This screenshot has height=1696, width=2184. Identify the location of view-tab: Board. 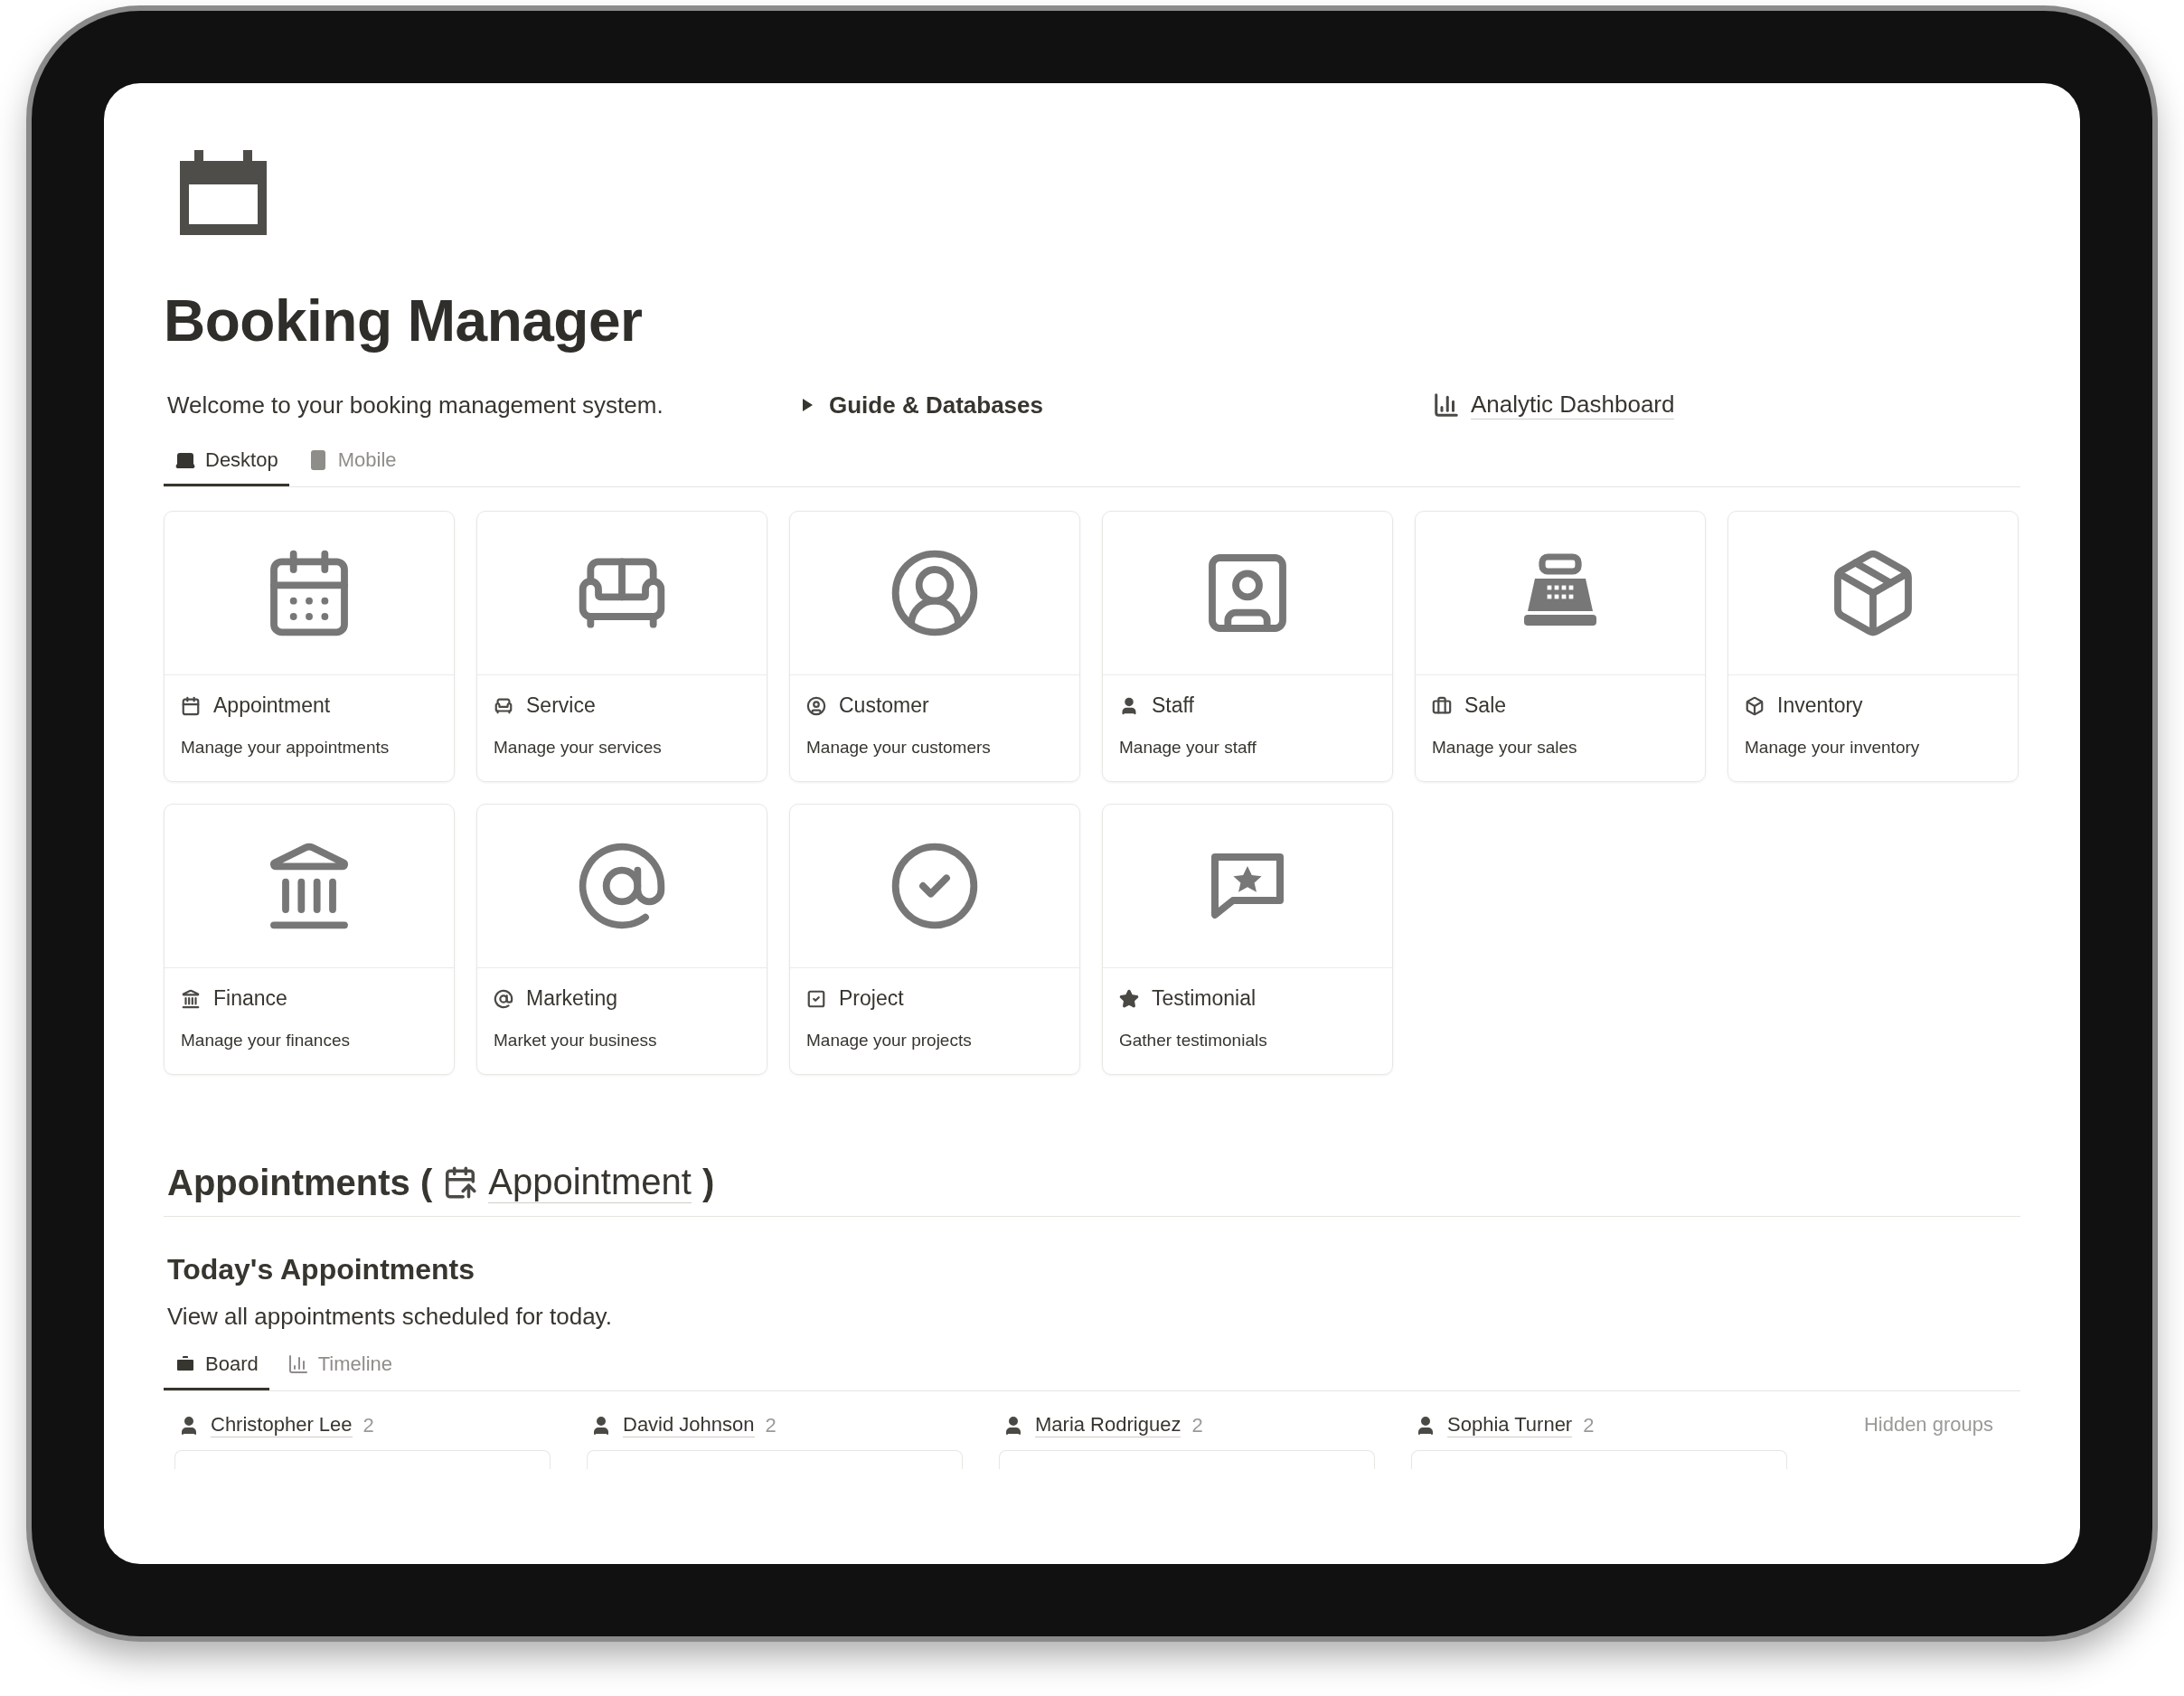
(216, 1366).